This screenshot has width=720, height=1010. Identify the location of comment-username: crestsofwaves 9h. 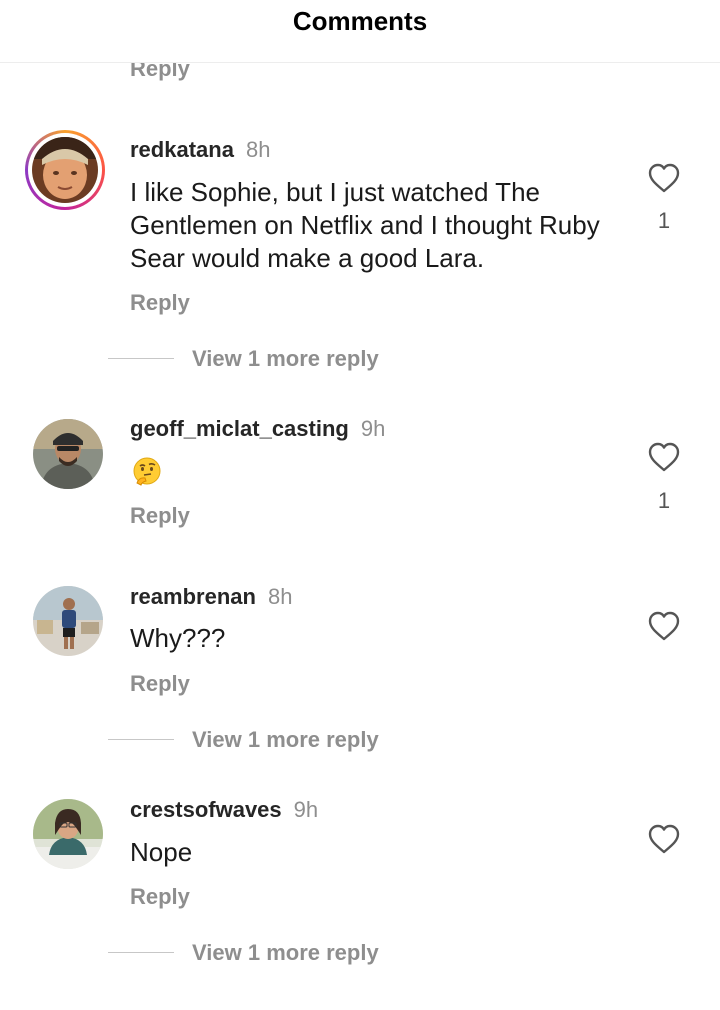
(224, 810).